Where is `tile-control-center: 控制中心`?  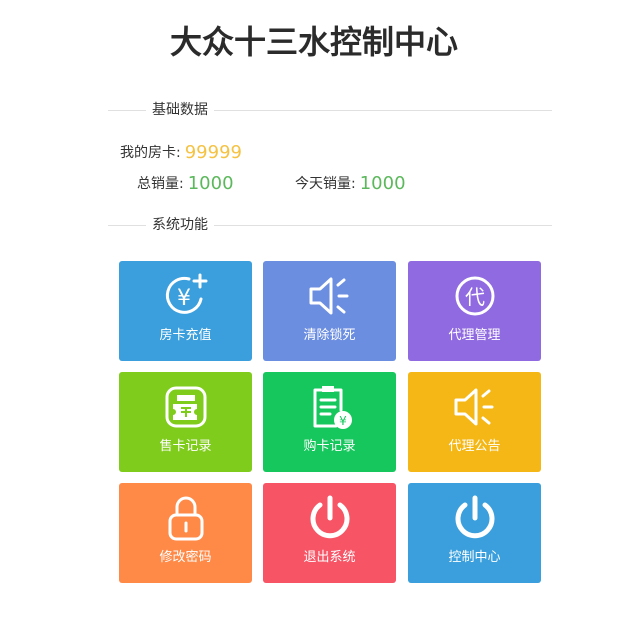
tile-control-center: 控制中心 is located at coordinates (474, 533).